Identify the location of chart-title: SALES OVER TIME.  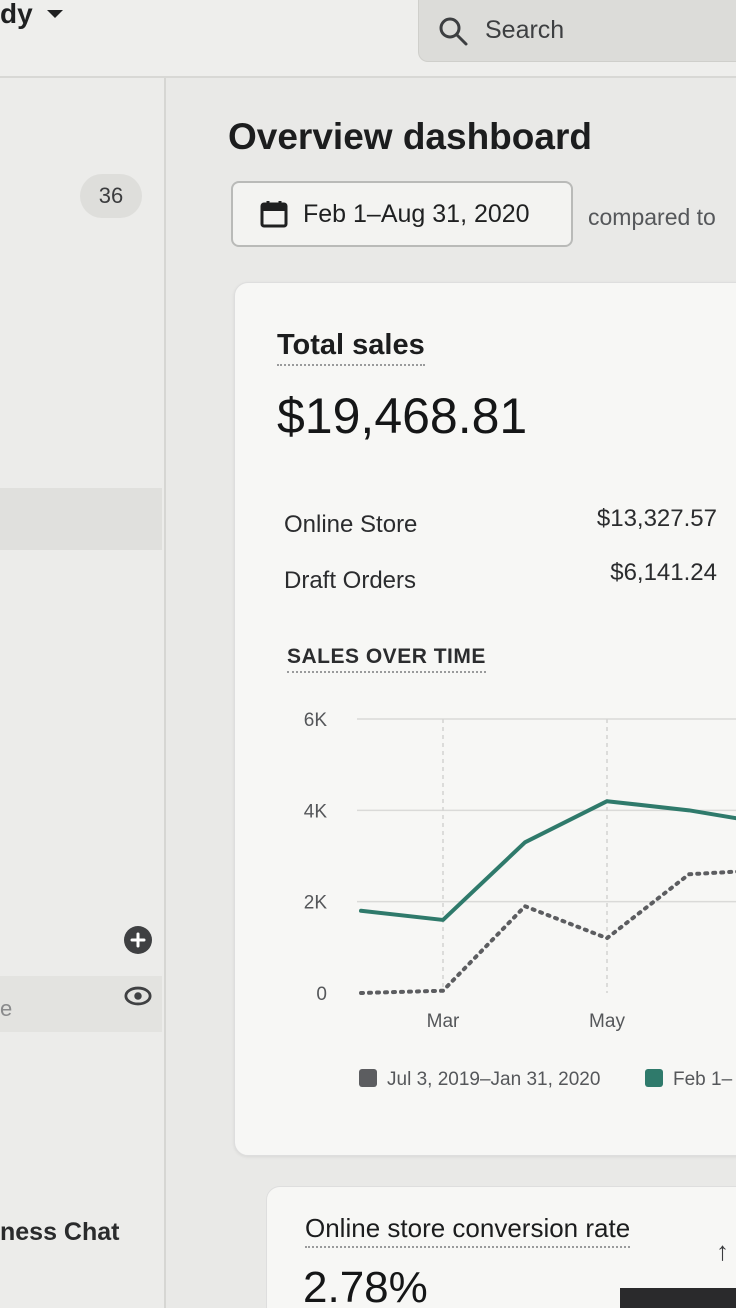
(386, 659).